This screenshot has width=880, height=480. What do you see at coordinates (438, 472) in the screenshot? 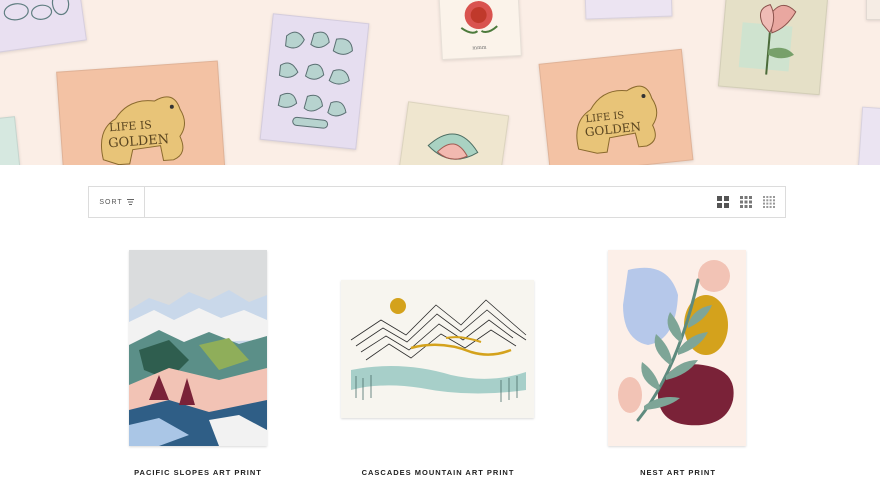
I see `product-title: CASCADES MOUNTAIN ART PRINT` at bounding box center [438, 472].